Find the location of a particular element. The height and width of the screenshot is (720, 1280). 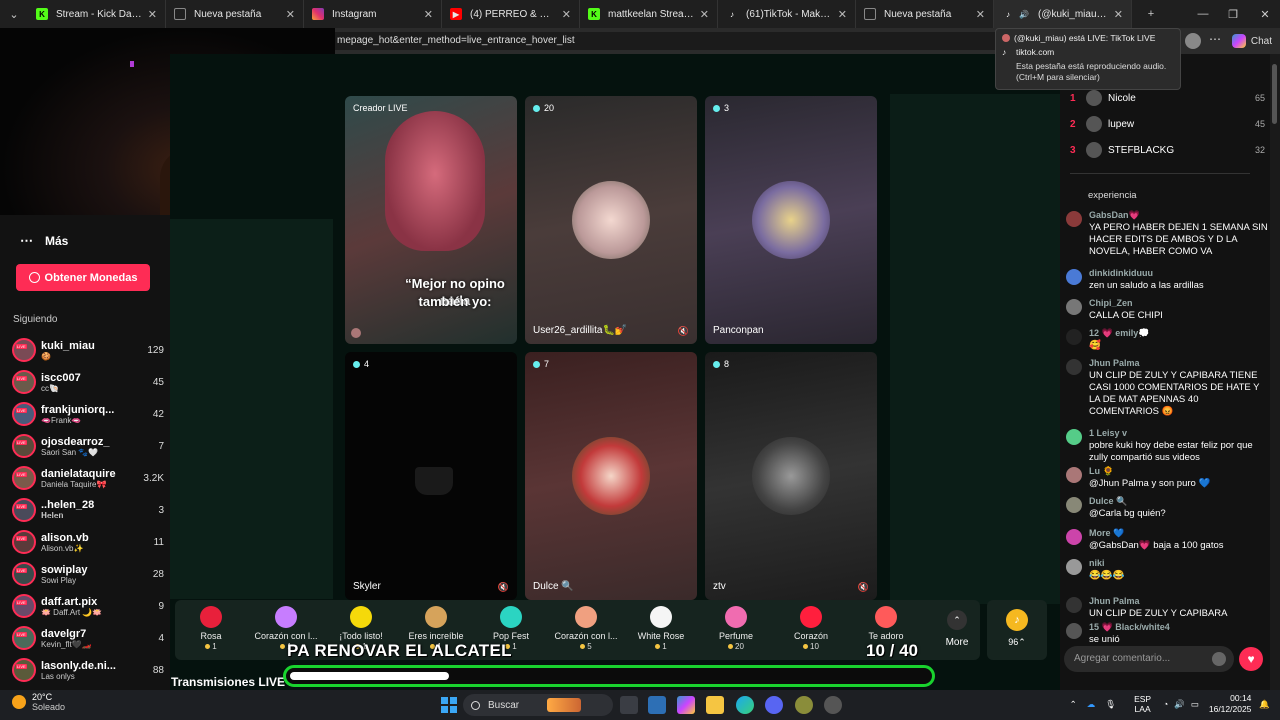

maximize-icon: ❐ is located at coordinates (1233, 14).